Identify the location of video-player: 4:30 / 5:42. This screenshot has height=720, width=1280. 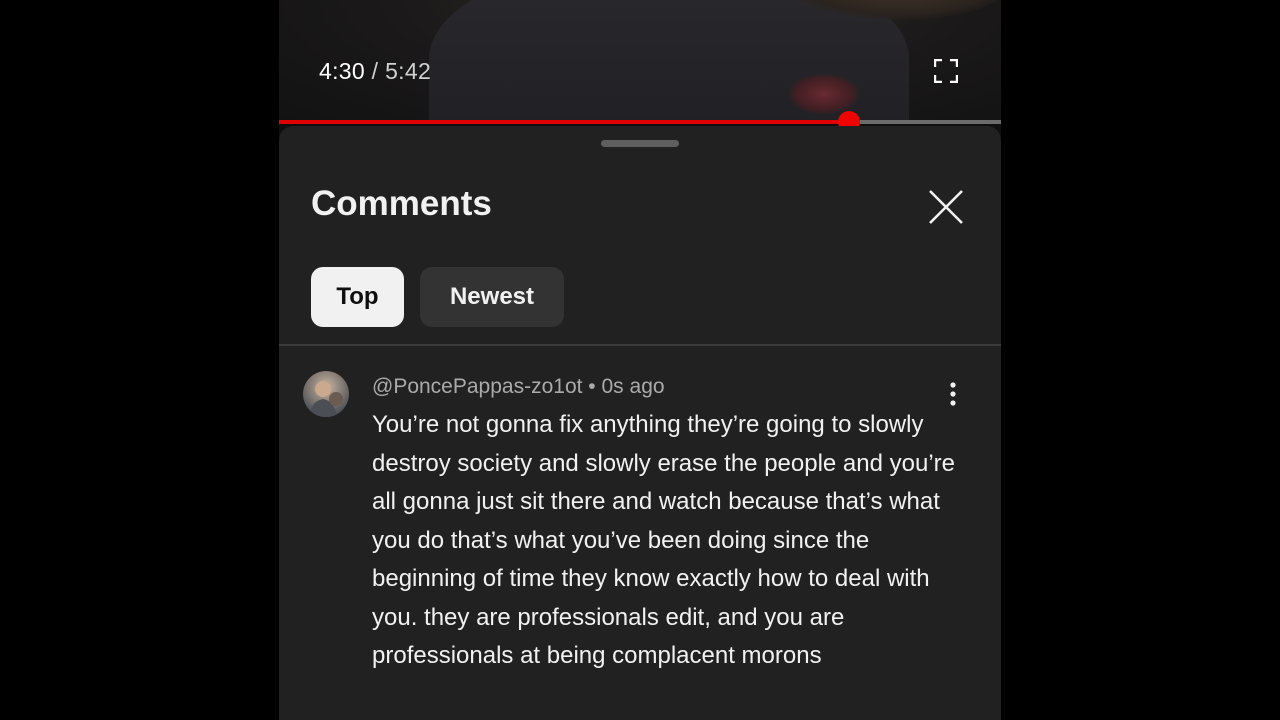
(640, 62).